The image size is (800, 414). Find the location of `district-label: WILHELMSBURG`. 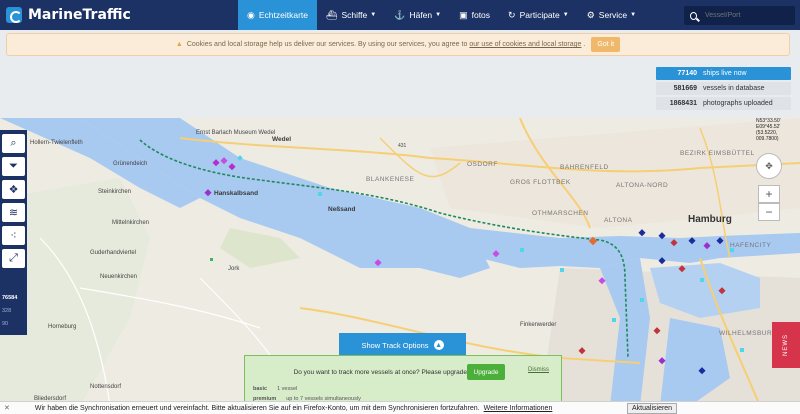

district-label: WILHELMSBURG is located at coordinates (748, 333).